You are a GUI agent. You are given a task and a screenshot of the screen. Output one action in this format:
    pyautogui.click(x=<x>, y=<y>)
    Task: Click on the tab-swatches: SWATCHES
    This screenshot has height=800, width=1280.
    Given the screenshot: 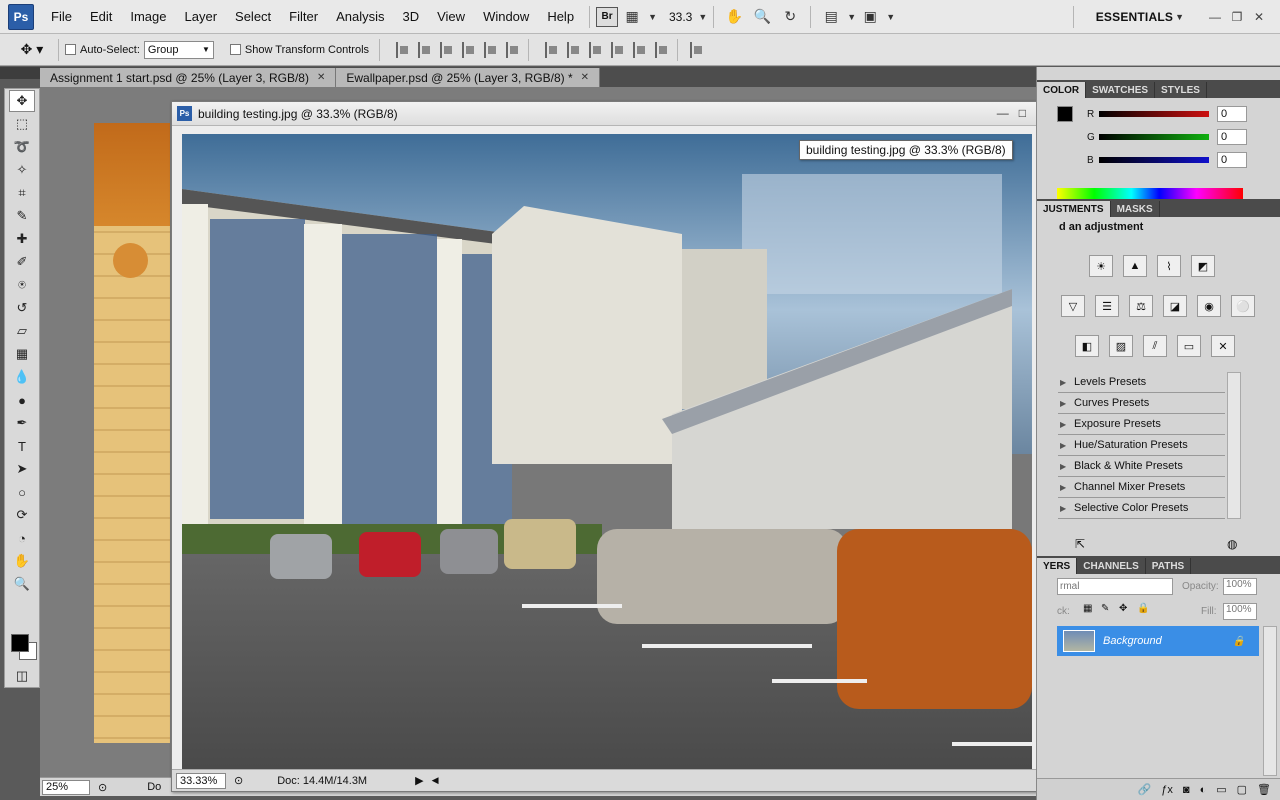 What is the action you would take?
    pyautogui.click(x=1121, y=90)
    